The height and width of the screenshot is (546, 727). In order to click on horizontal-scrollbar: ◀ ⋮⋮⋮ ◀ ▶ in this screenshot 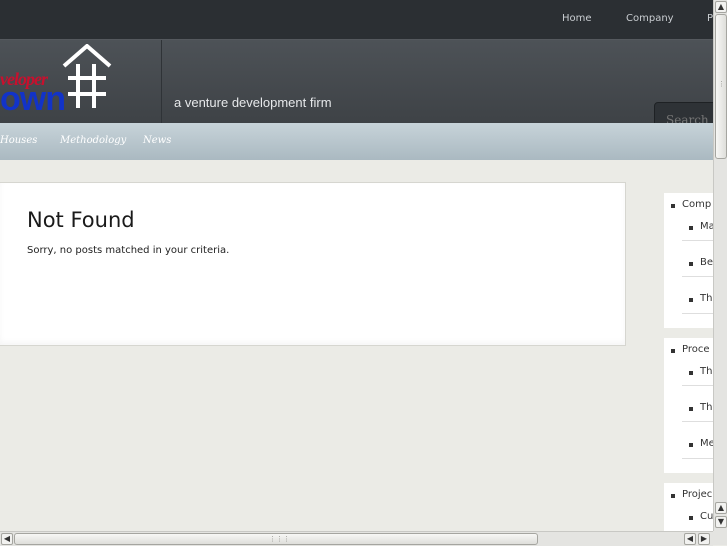, I will do `click(356, 538)`.